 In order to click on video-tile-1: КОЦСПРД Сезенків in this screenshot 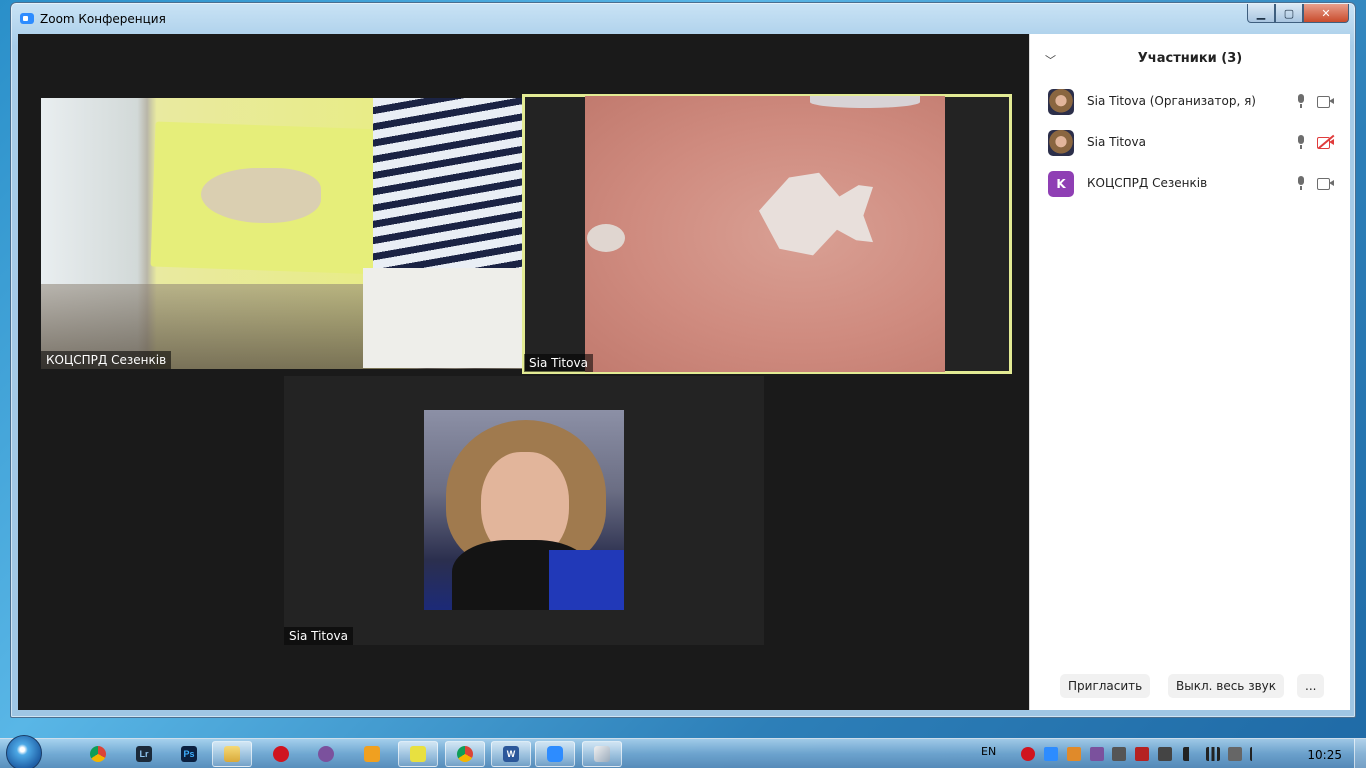, I will do `click(282, 233)`.